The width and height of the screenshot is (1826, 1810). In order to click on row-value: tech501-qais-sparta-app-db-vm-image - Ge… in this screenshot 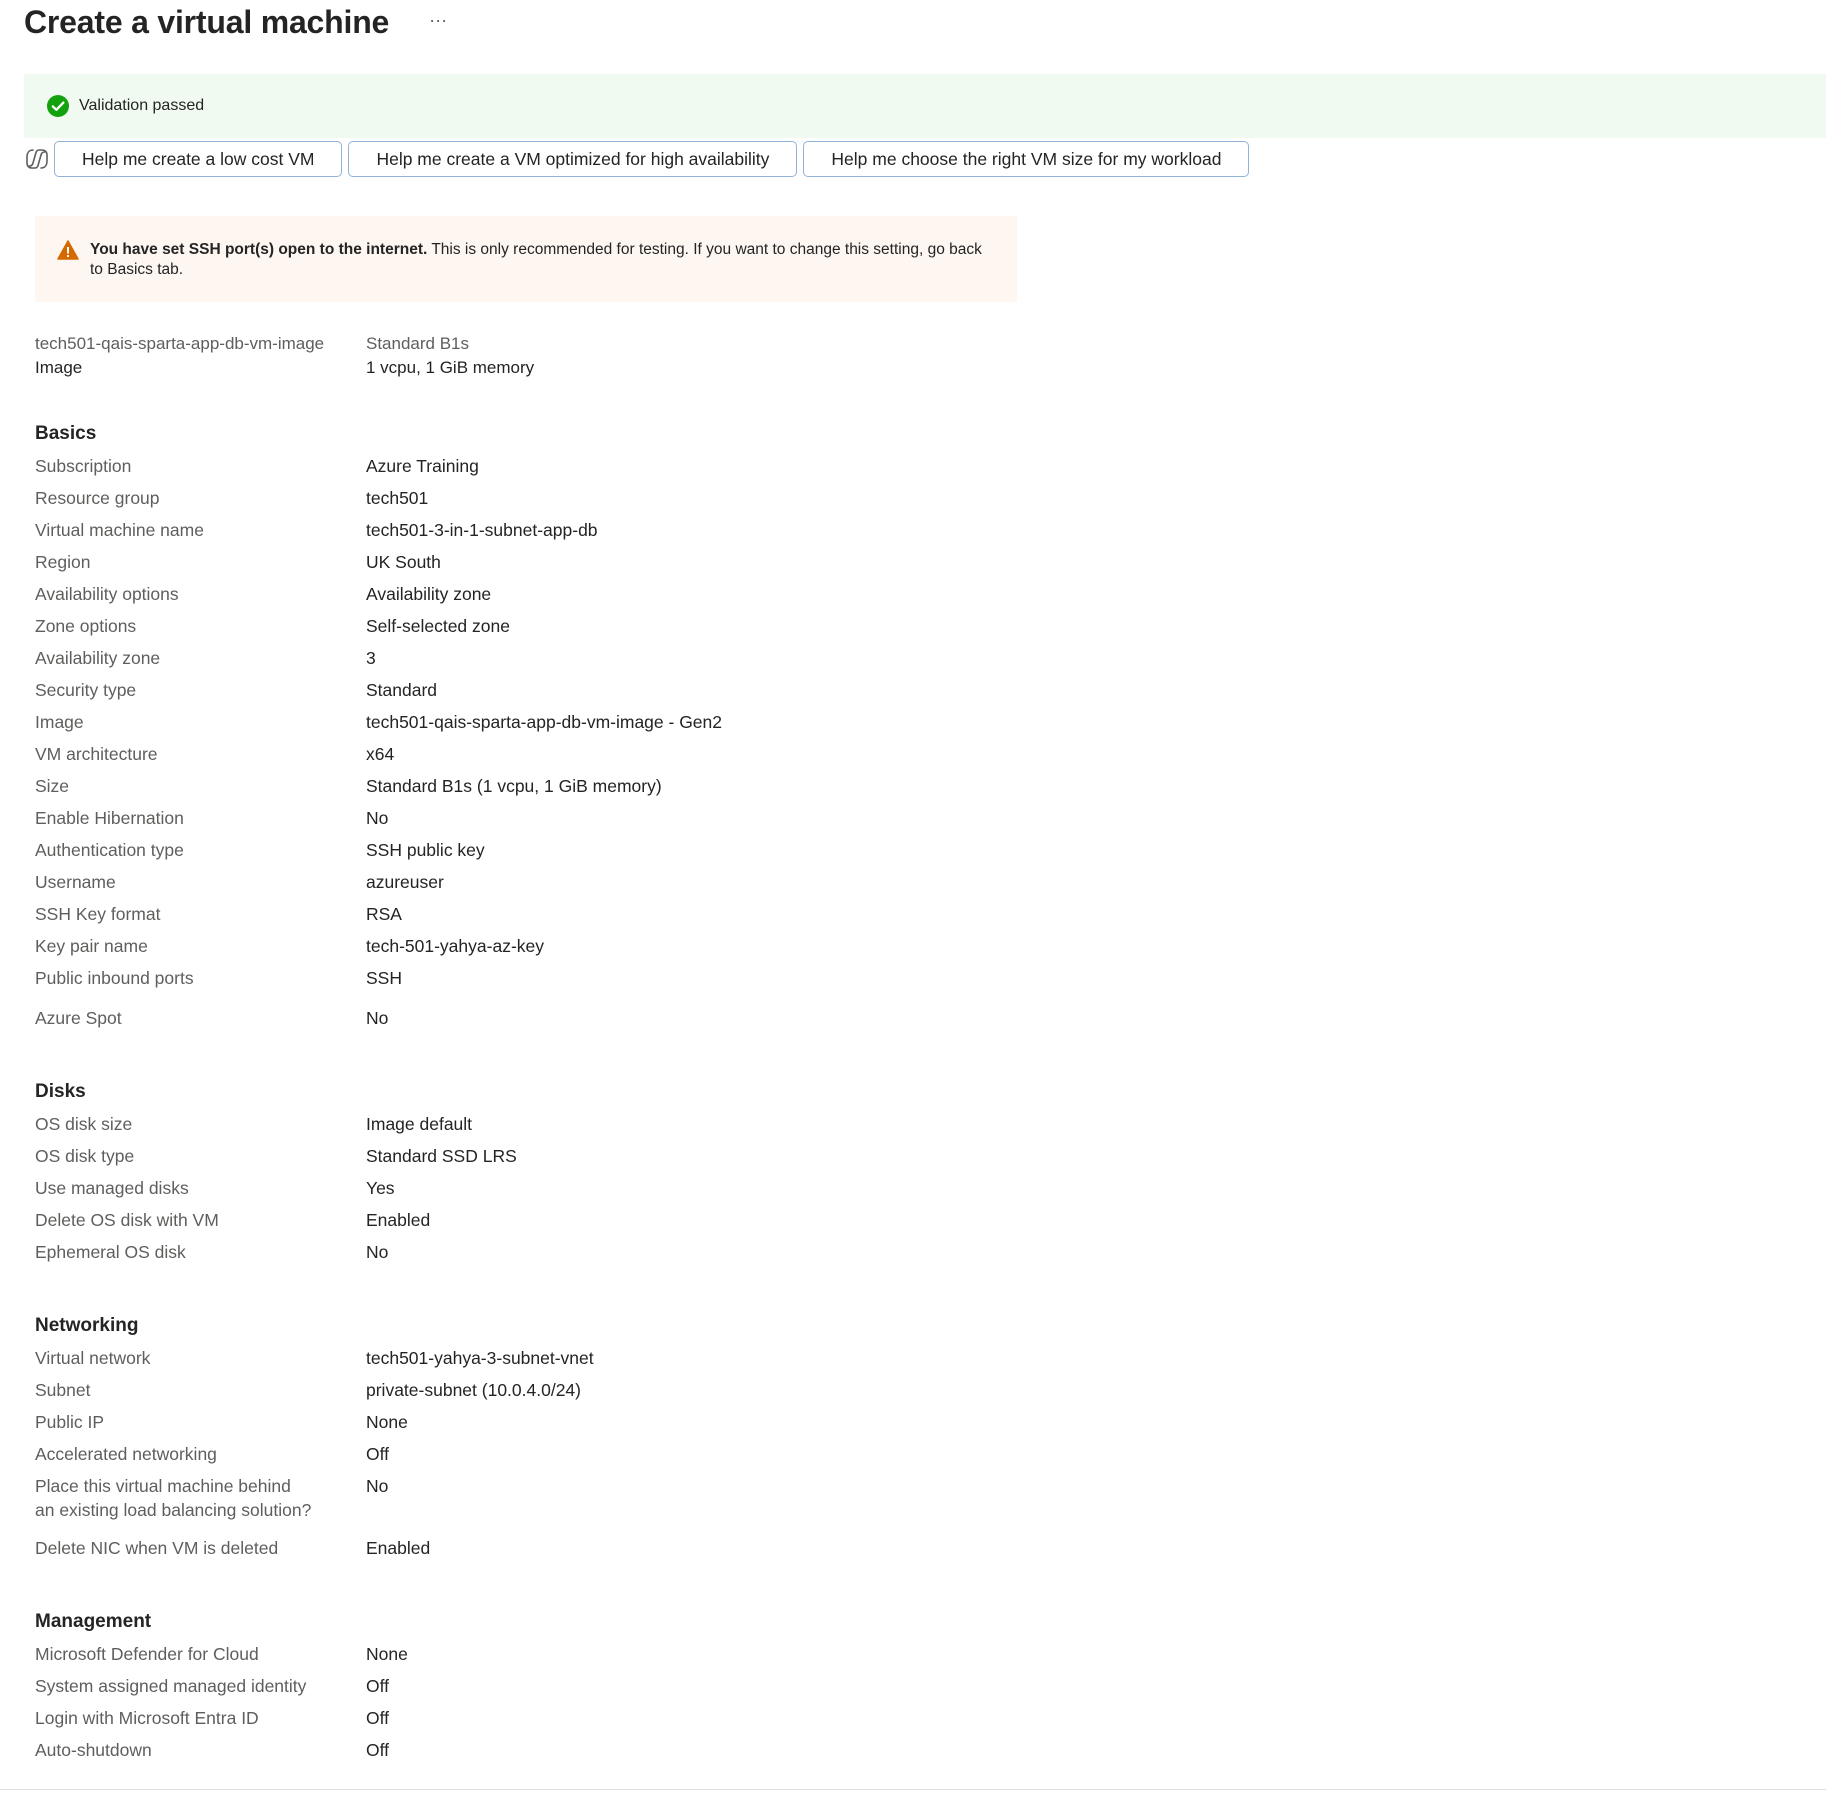, I will do `click(544, 722)`.